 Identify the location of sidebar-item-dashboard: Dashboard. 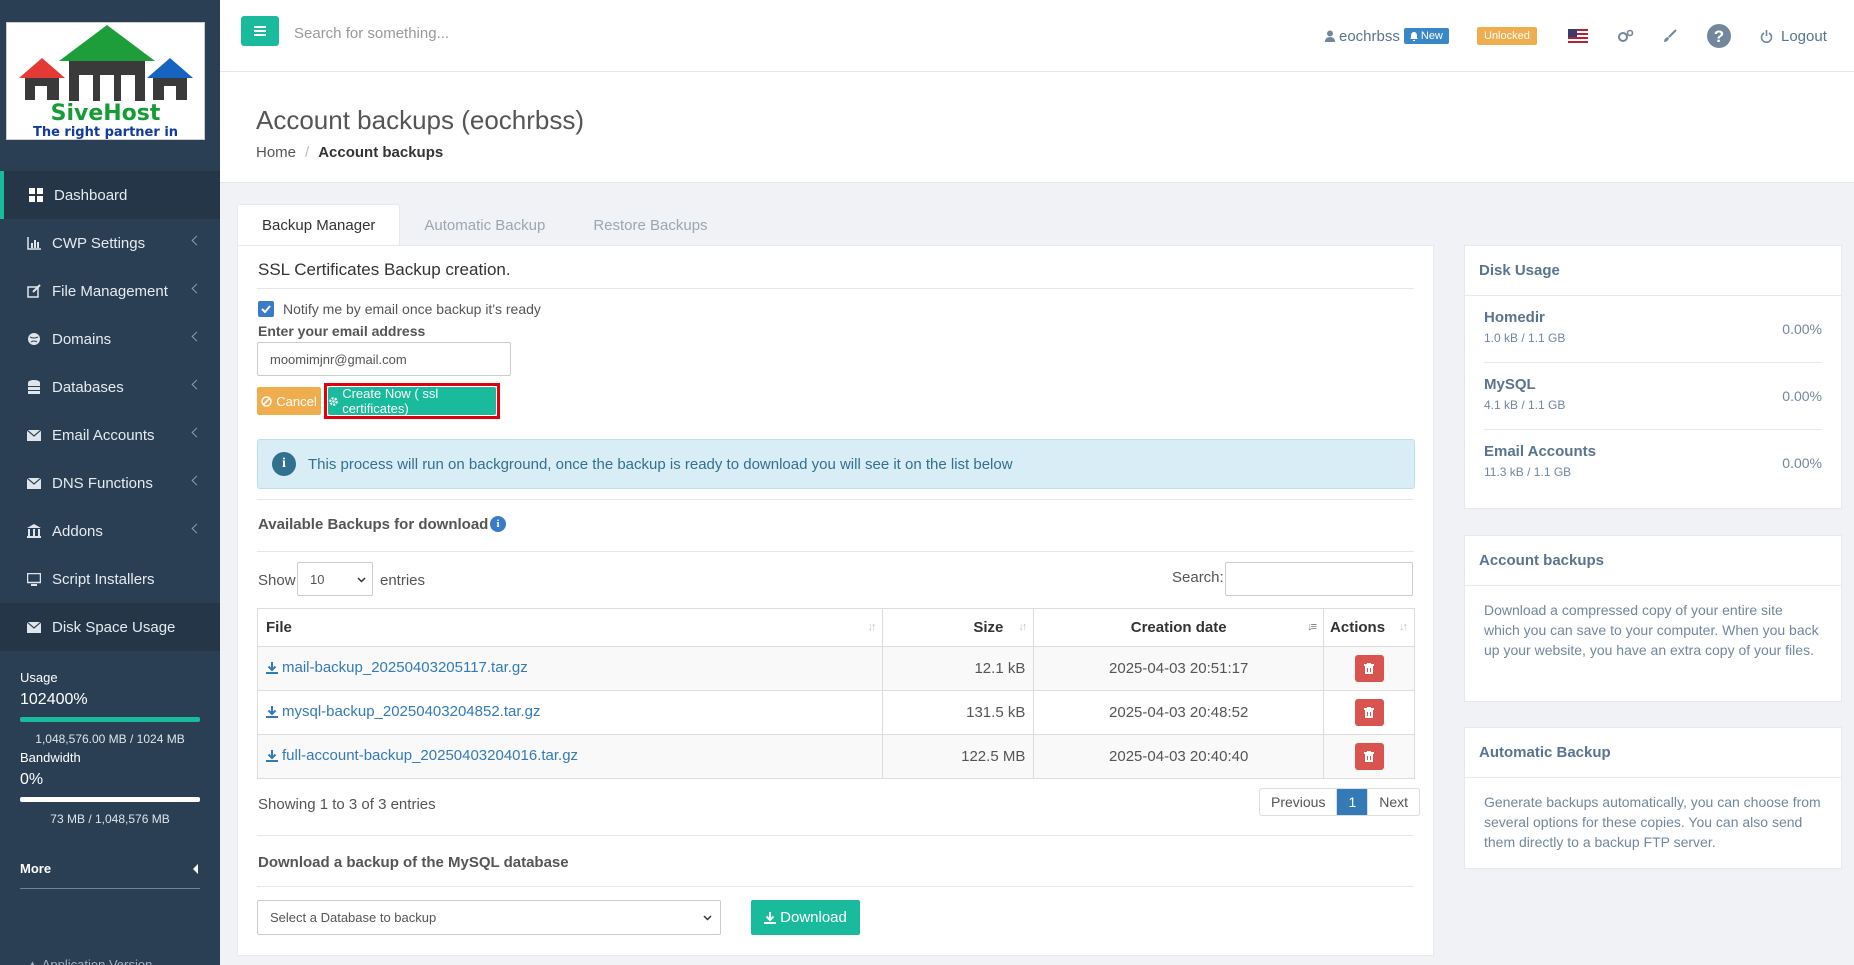
(110, 195).